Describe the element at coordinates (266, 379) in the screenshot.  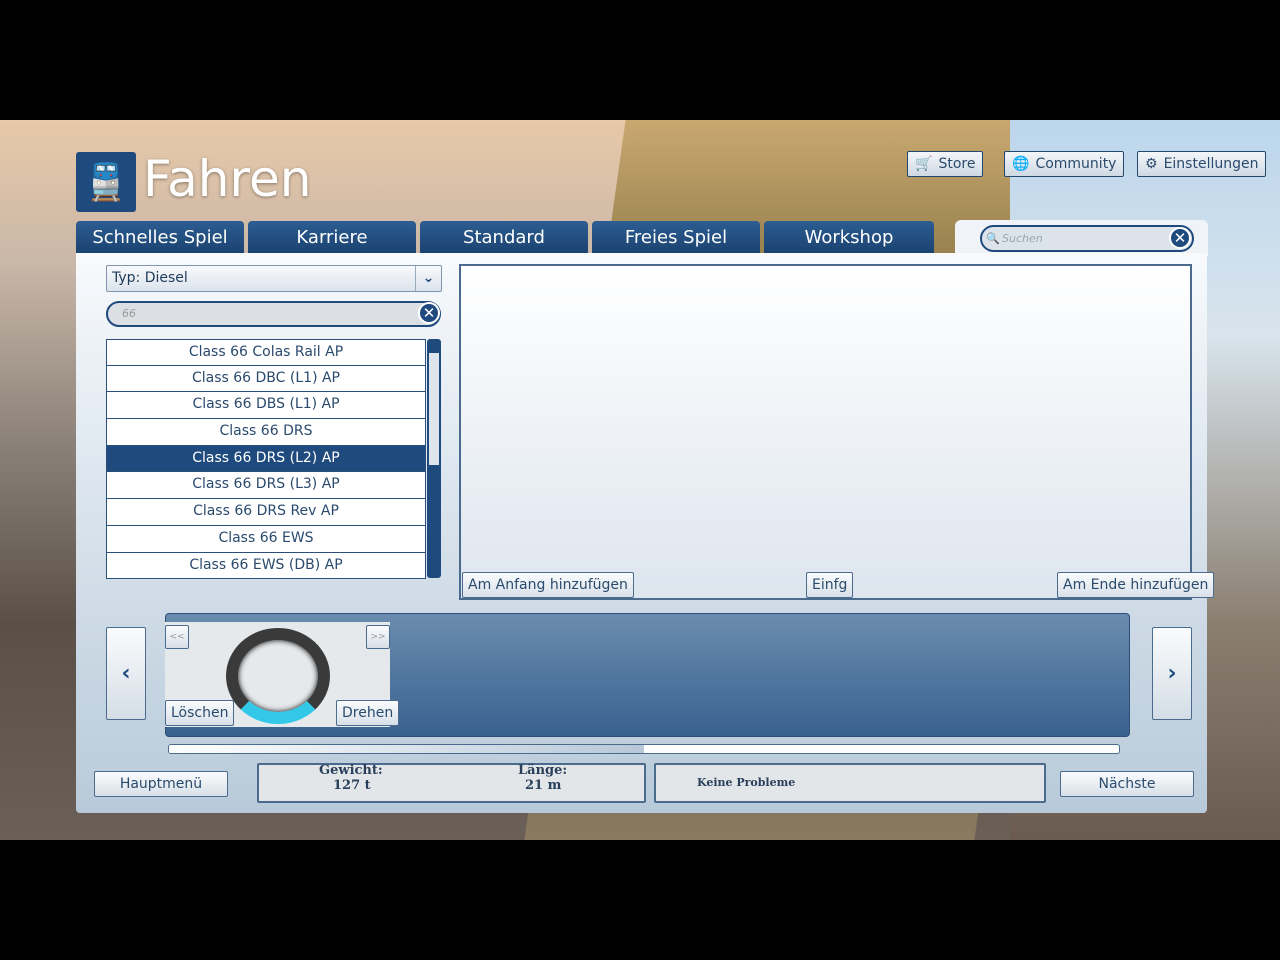
I see `list-item: Class 66 DBC (L1) AP` at that location.